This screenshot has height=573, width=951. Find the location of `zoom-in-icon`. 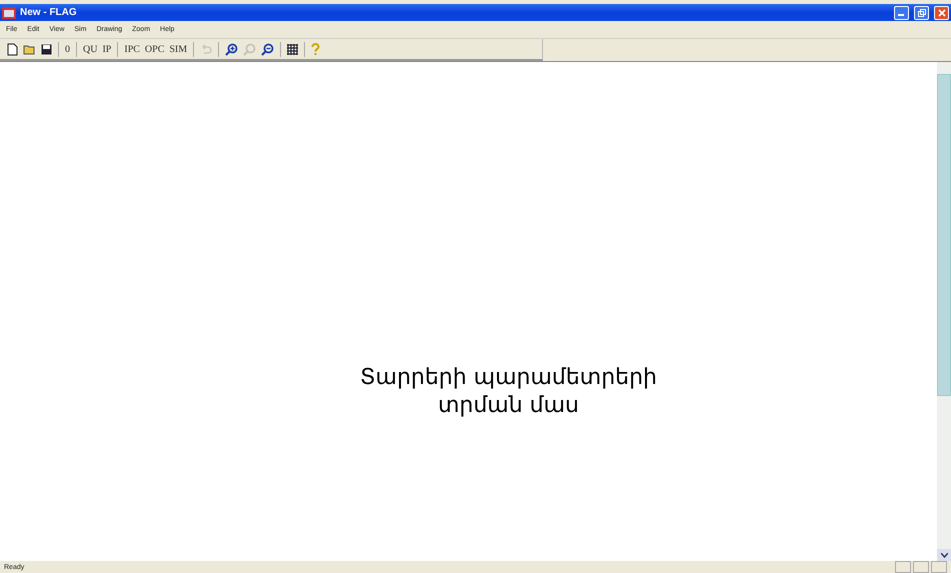

zoom-in-icon is located at coordinates (231, 49).